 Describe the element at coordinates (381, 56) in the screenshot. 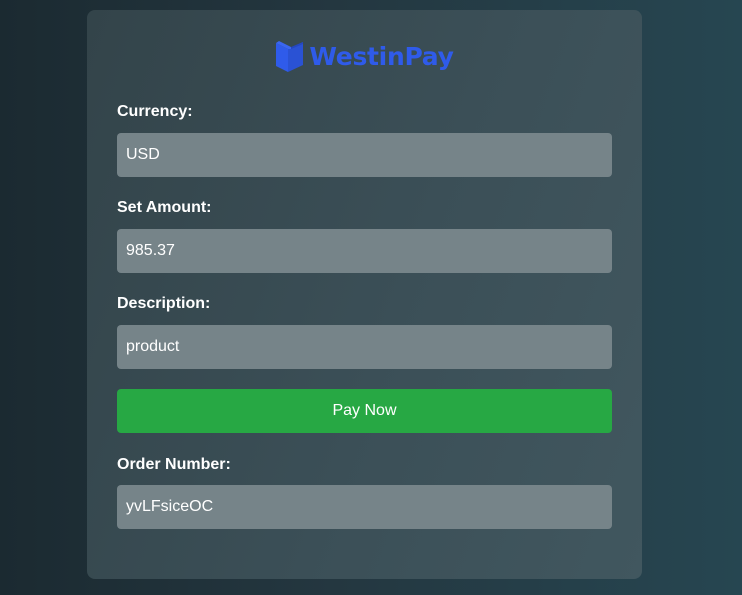

I see `brand-name: WestinPay` at that location.